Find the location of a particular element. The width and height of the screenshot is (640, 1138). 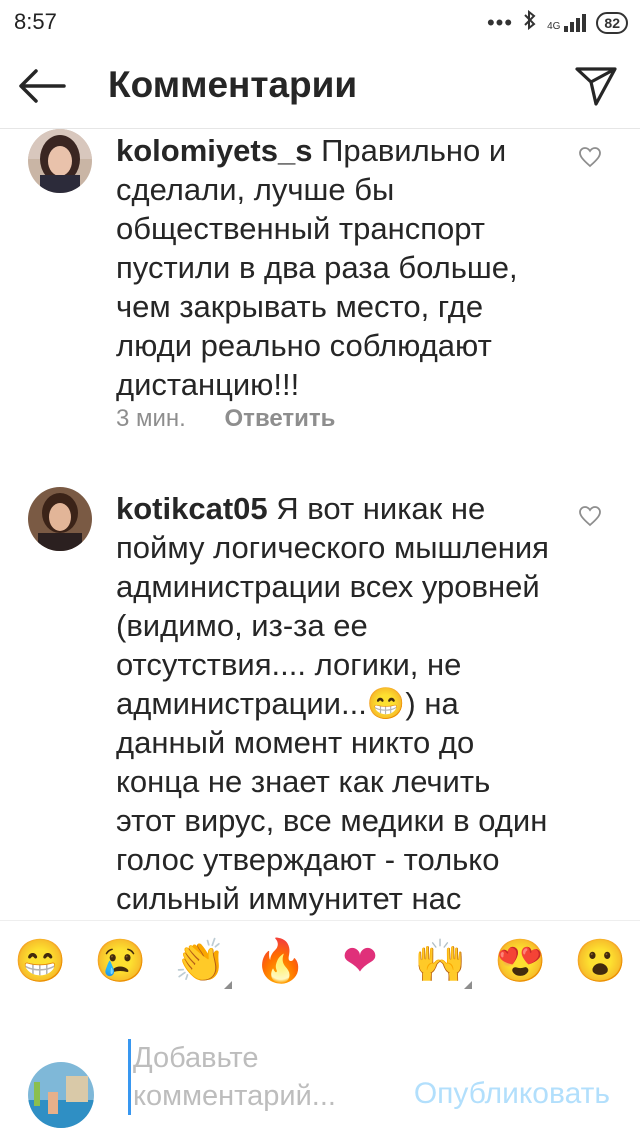

status-icons: ••• 4G 82 is located at coordinates (557, 22).